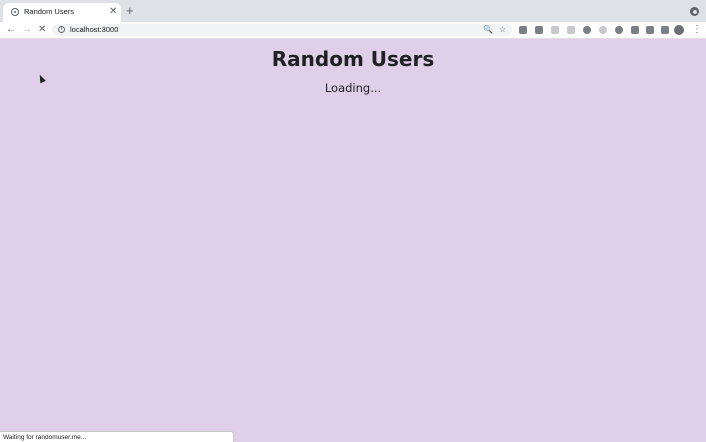 The width and height of the screenshot is (706, 442). I want to click on stop-loading-button: ✕, so click(42, 30).